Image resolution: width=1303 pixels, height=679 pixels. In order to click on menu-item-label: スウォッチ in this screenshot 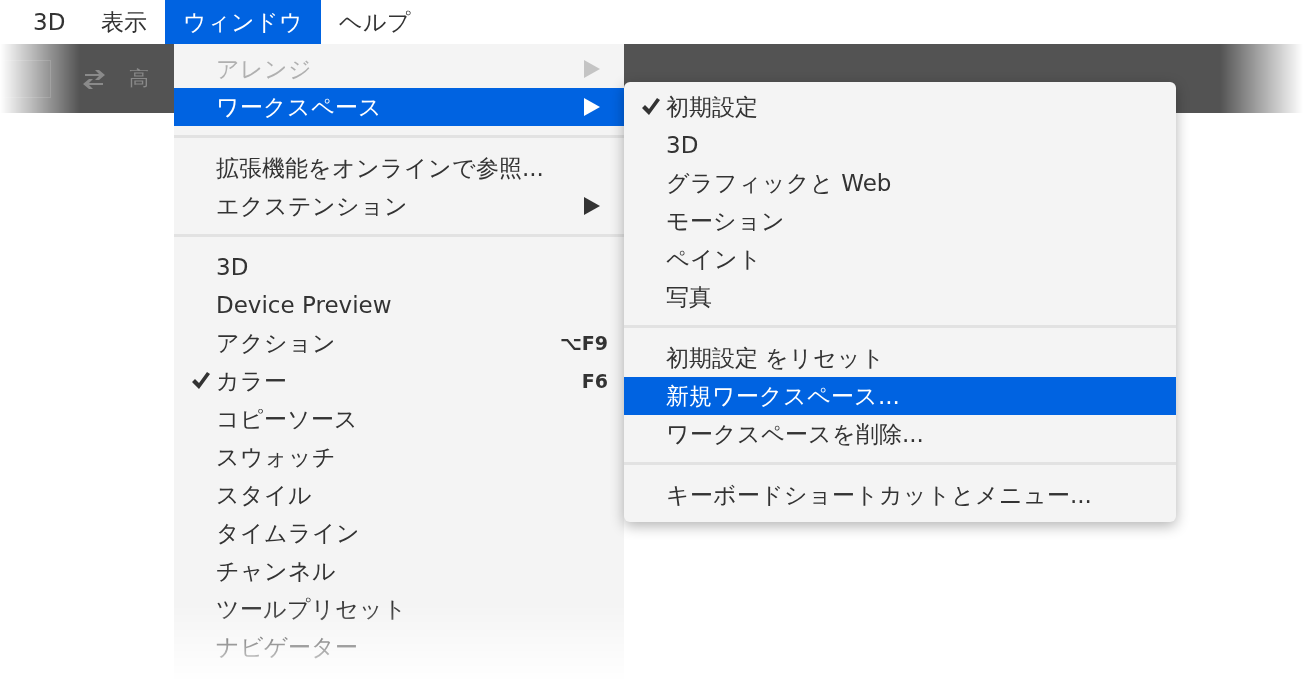, I will do `click(276, 457)`.